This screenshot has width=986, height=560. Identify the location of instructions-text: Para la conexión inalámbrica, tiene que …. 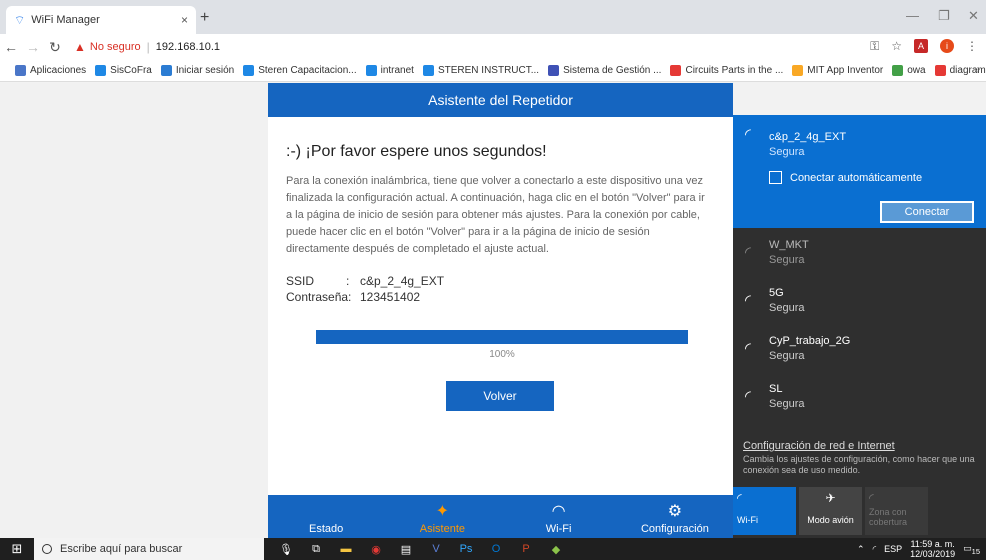
(495, 215).